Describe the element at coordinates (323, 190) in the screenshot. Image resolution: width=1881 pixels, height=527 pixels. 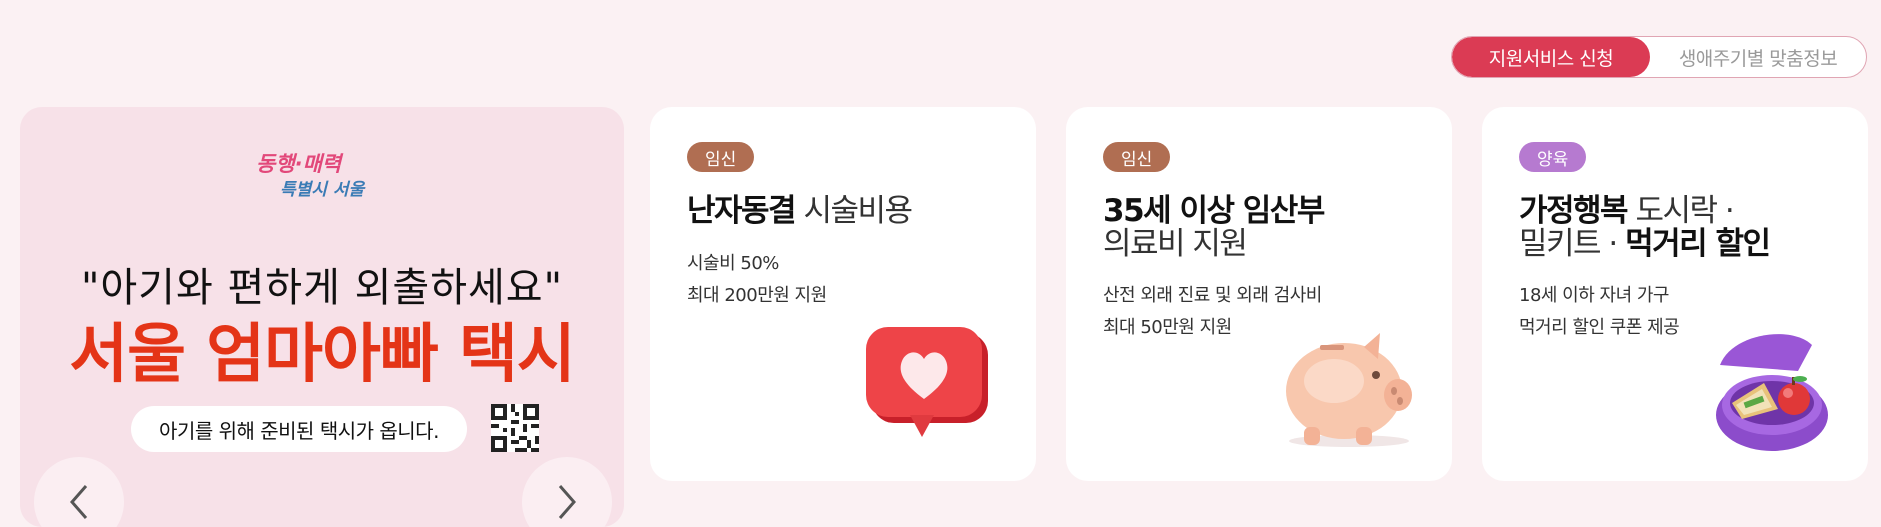
I see `svg-text: 특별시 서울` at that location.